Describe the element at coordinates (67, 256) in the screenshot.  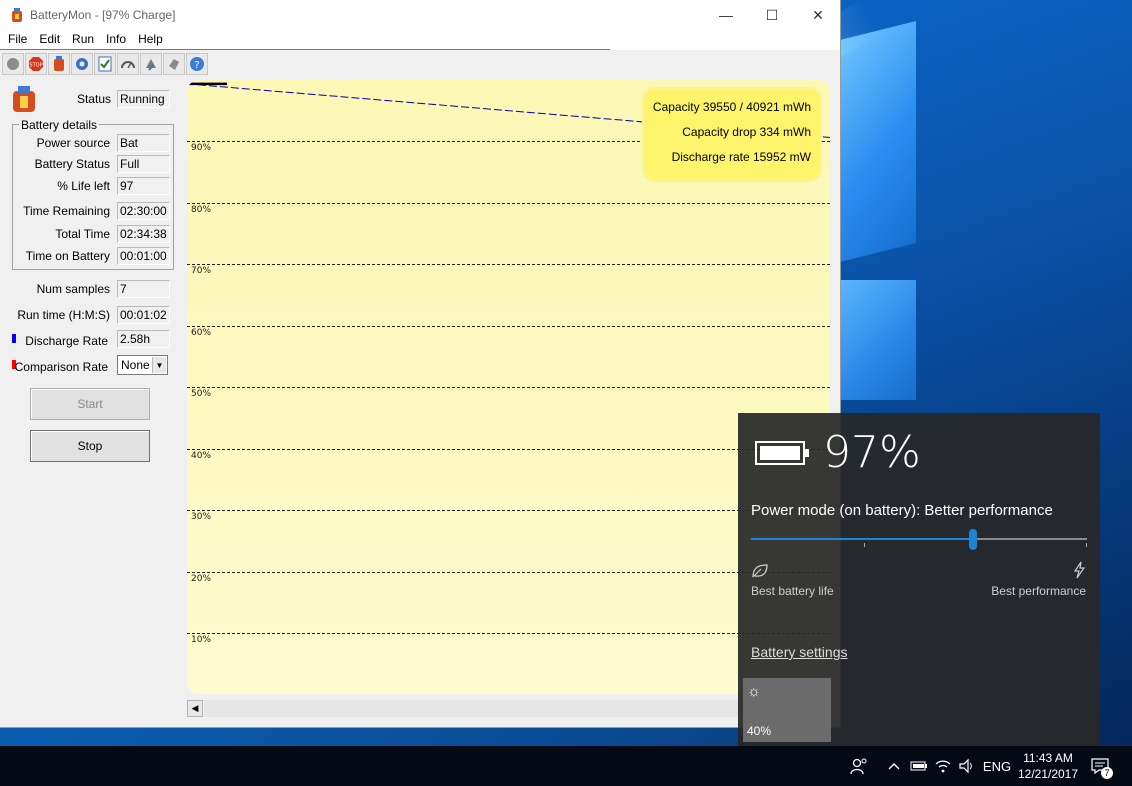
I see `time-on-battery-label: Time on Battery` at that location.